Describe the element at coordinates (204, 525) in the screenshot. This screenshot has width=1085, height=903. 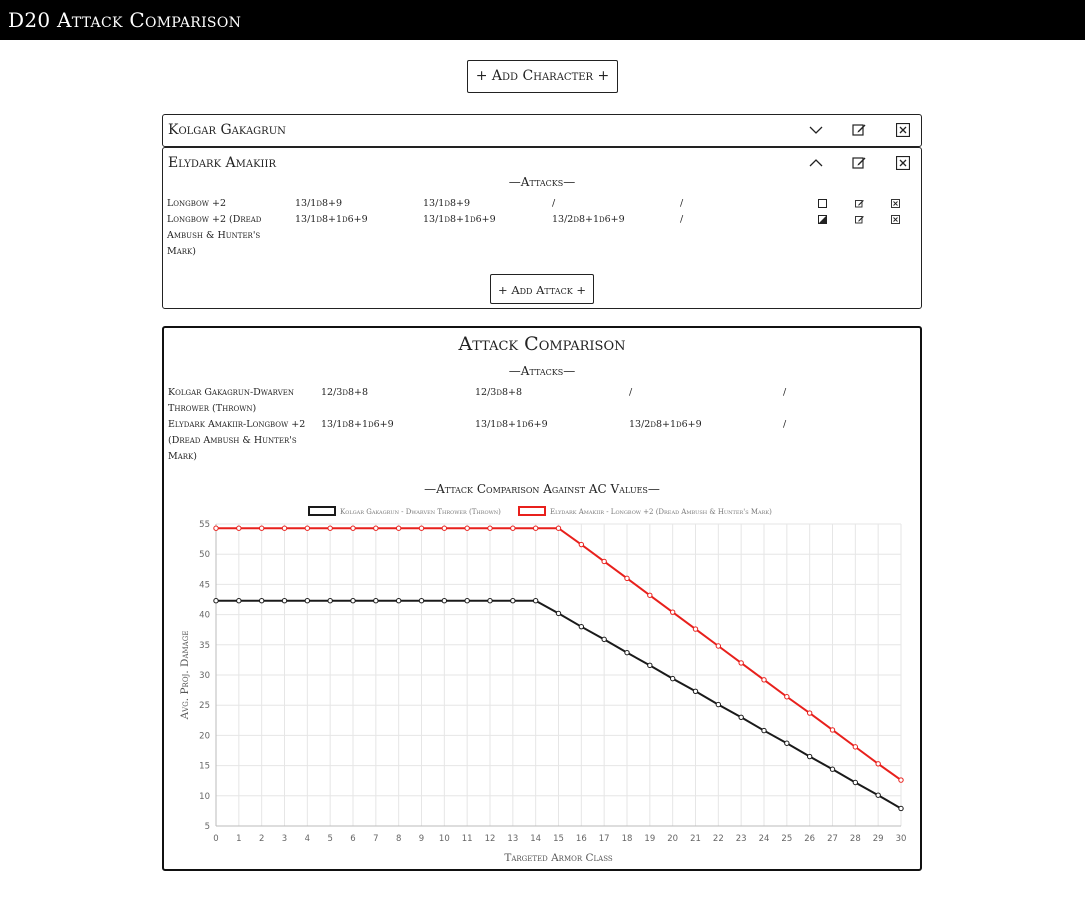
I see `y-tick-label: 55` at that location.